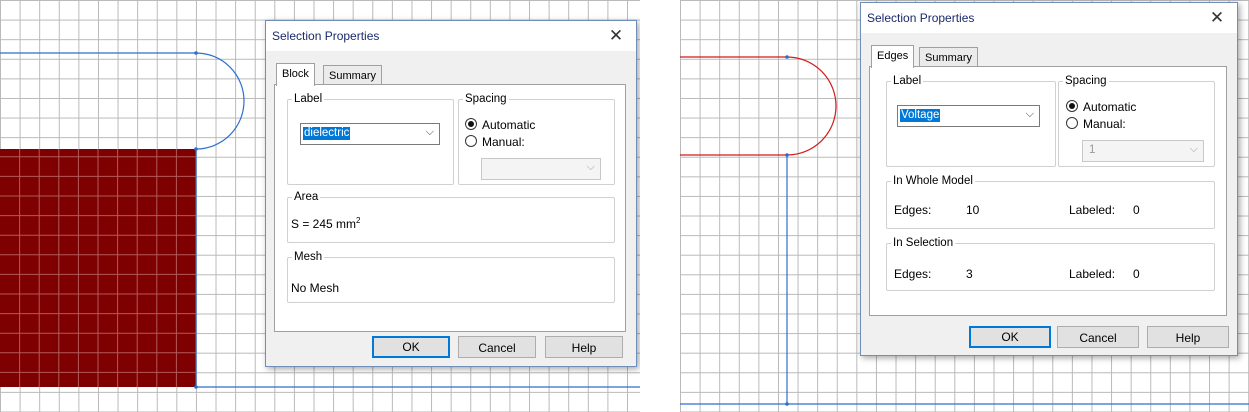 The height and width of the screenshot is (412, 1249). I want to click on selection-edges-value: 3, so click(969, 274).